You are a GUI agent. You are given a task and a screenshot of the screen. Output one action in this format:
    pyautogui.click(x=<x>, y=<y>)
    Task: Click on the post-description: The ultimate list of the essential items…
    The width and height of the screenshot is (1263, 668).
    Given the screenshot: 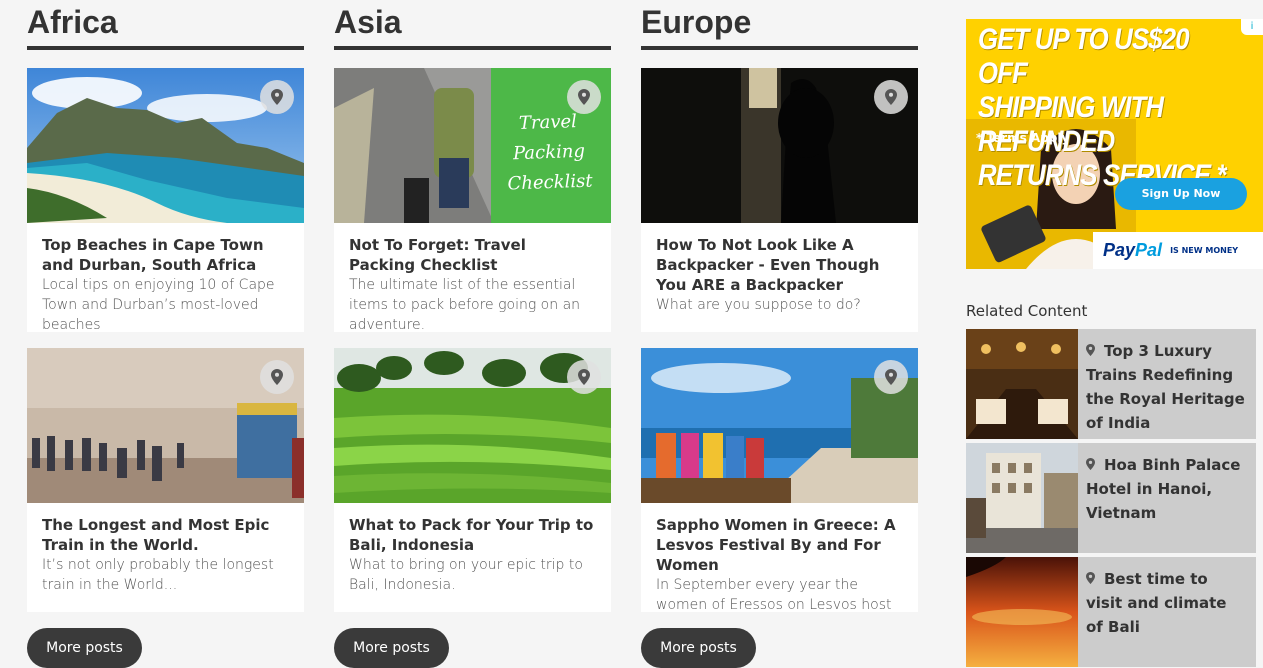 What is the action you would take?
    pyautogui.click(x=465, y=304)
    